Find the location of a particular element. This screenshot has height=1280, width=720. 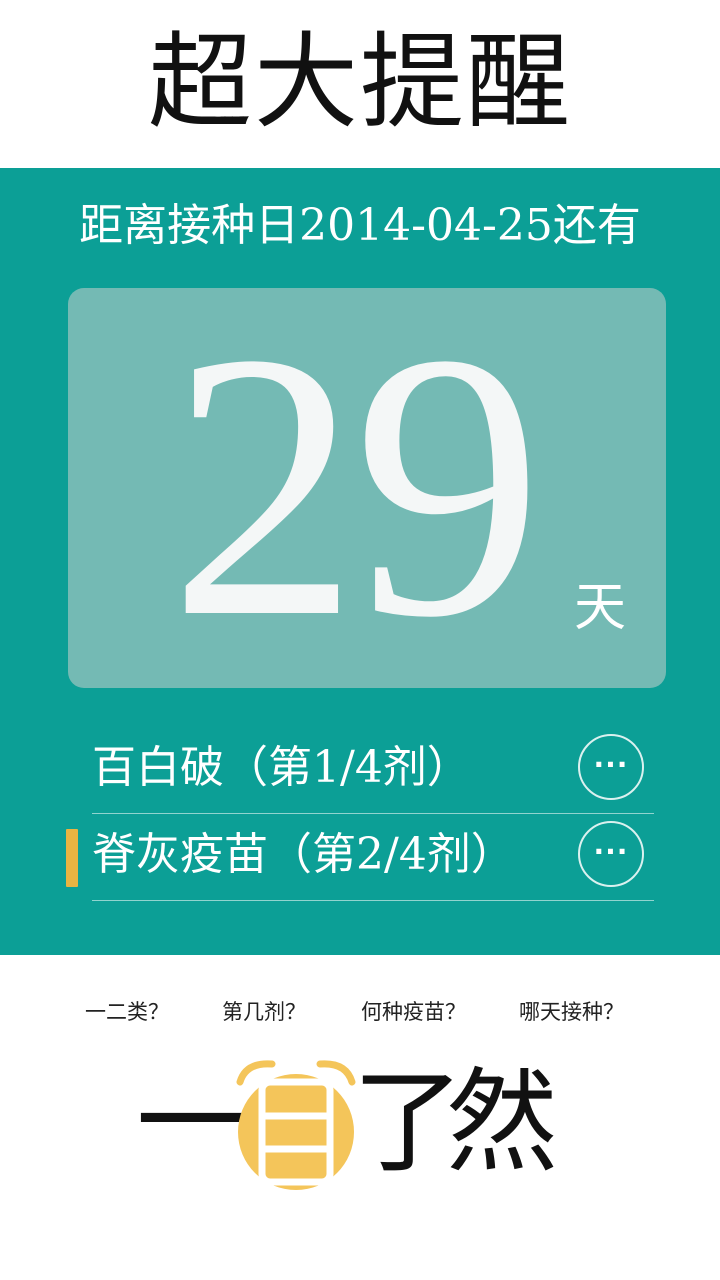

page-title: 超大提醒 is located at coordinates (359, 82).